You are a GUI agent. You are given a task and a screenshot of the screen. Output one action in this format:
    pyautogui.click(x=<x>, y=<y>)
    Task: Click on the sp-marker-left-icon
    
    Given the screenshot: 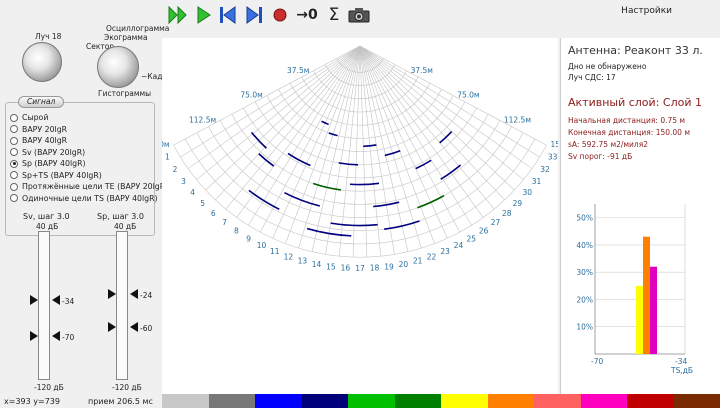 What is the action you would take?
    pyautogui.click(x=112, y=294)
    